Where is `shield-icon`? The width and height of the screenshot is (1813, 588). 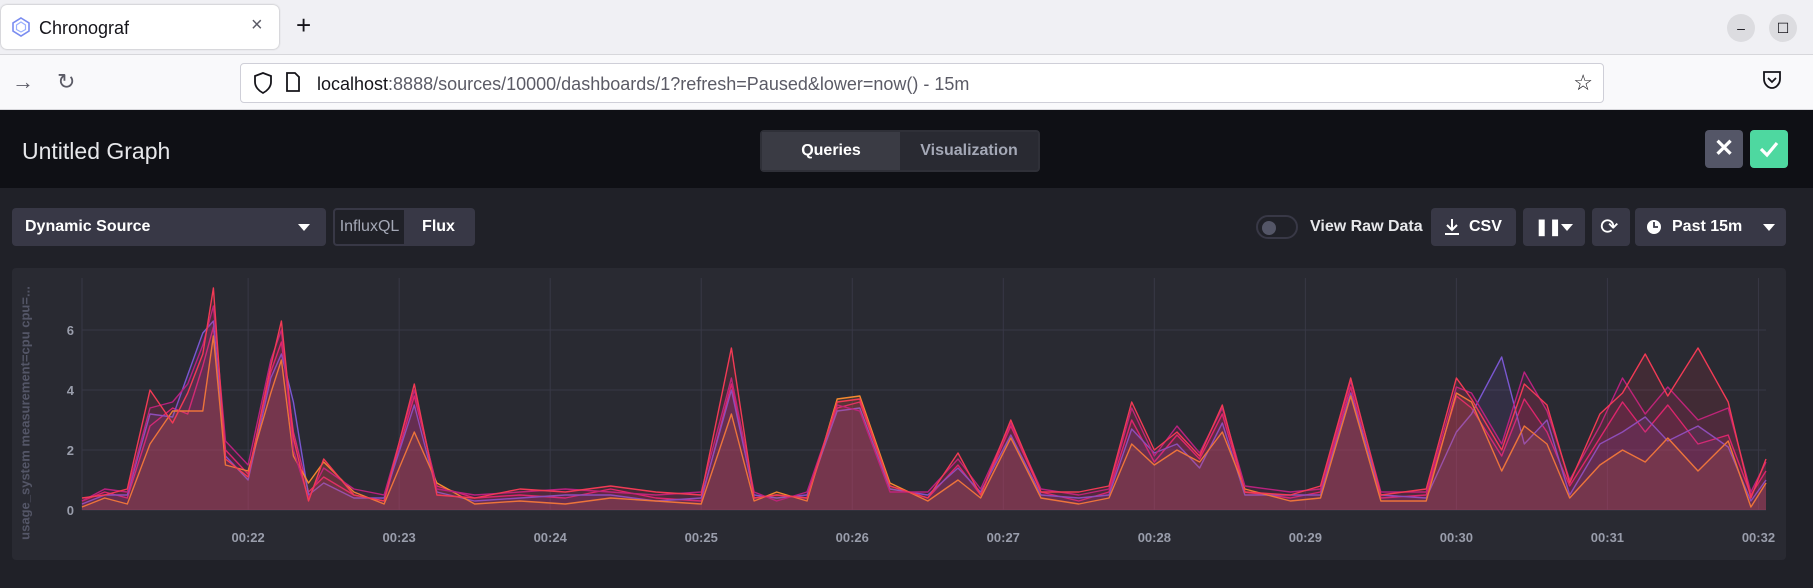
shield-icon is located at coordinates (263, 83).